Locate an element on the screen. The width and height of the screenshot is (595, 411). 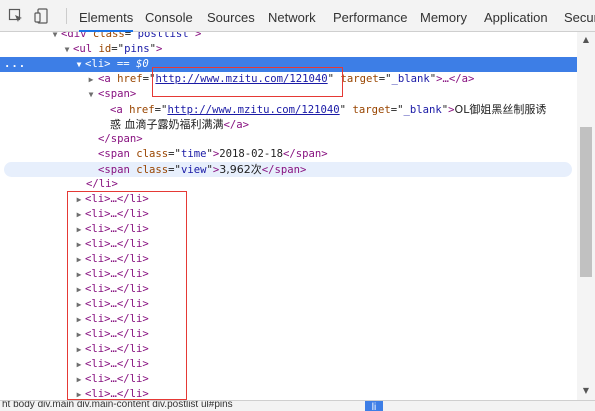
tag-close: > is located at coordinates (198, 36).